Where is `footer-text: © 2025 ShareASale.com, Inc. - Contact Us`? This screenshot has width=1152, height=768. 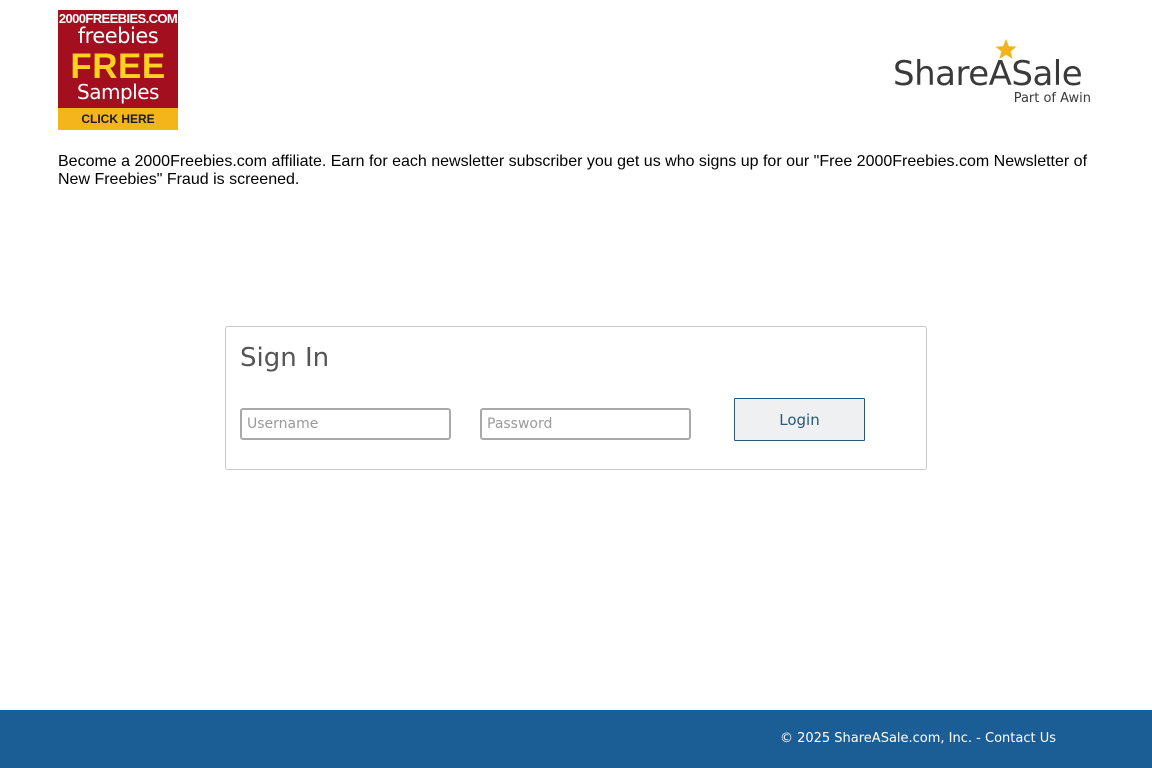
footer-text: © 2025 ShareASale.com, Inc. - Contact Us is located at coordinates (918, 738).